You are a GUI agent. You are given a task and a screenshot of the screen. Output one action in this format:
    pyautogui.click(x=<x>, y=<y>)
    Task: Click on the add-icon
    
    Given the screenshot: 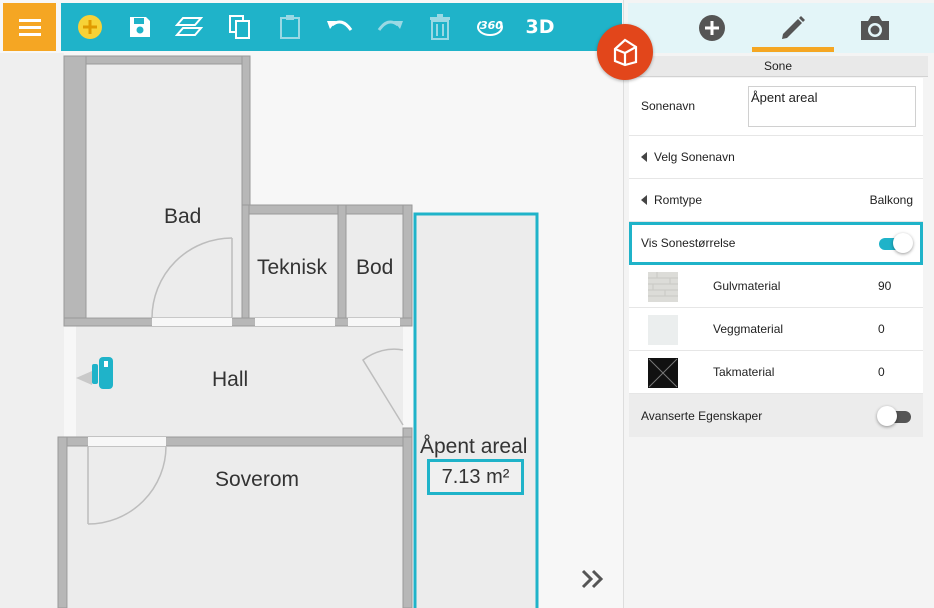 What is the action you would take?
    pyautogui.click(x=90, y=27)
    